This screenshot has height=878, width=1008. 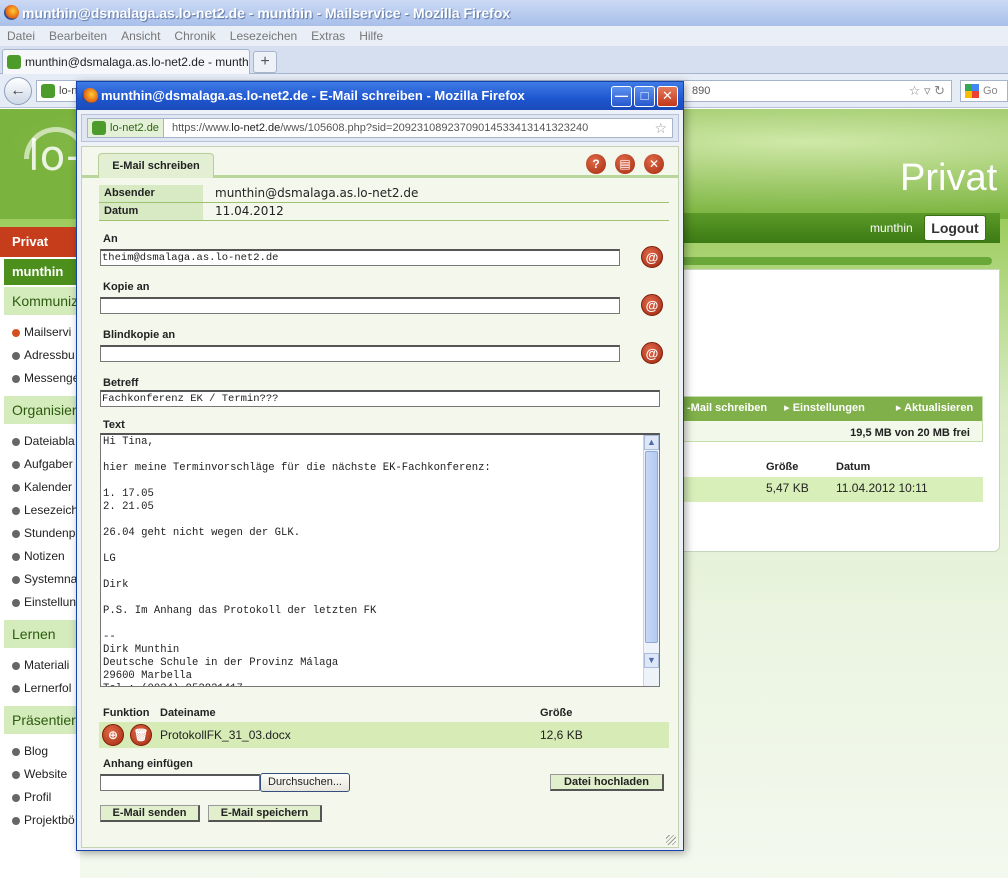 What do you see at coordinates (141, 735) in the screenshot?
I see `trash-icon: 🗑` at bounding box center [141, 735].